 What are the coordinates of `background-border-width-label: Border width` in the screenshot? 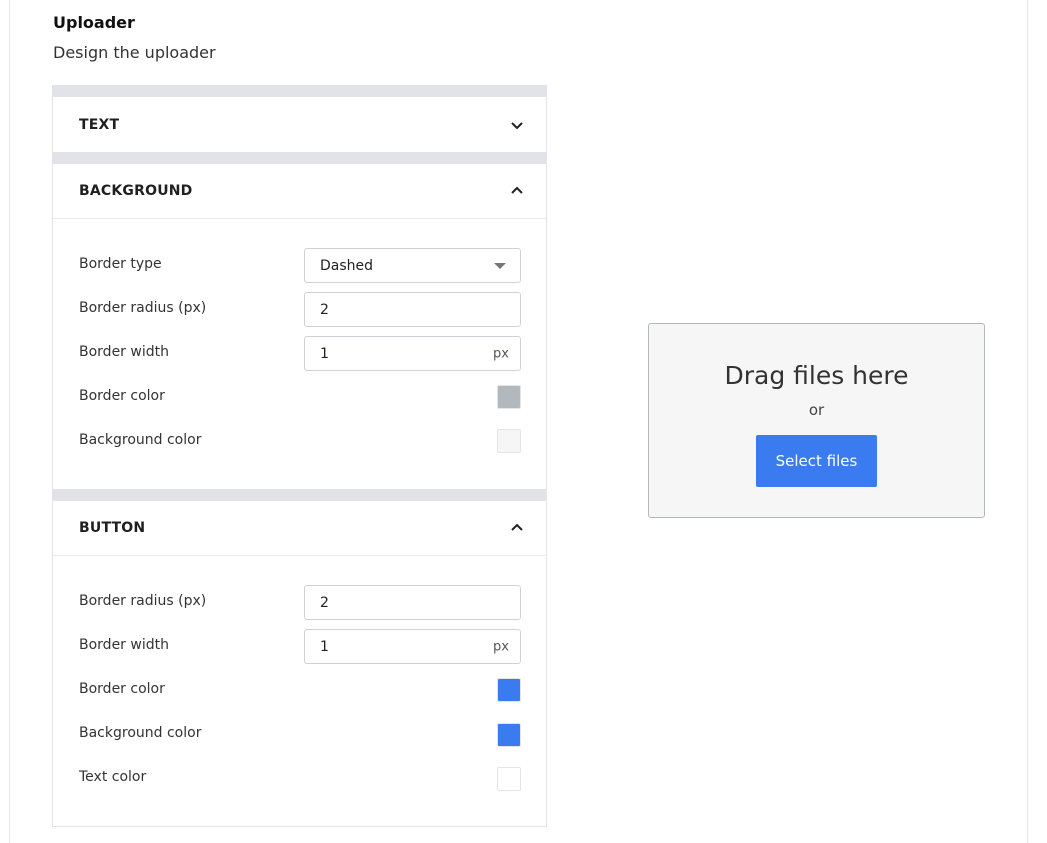 It's located at (124, 352).